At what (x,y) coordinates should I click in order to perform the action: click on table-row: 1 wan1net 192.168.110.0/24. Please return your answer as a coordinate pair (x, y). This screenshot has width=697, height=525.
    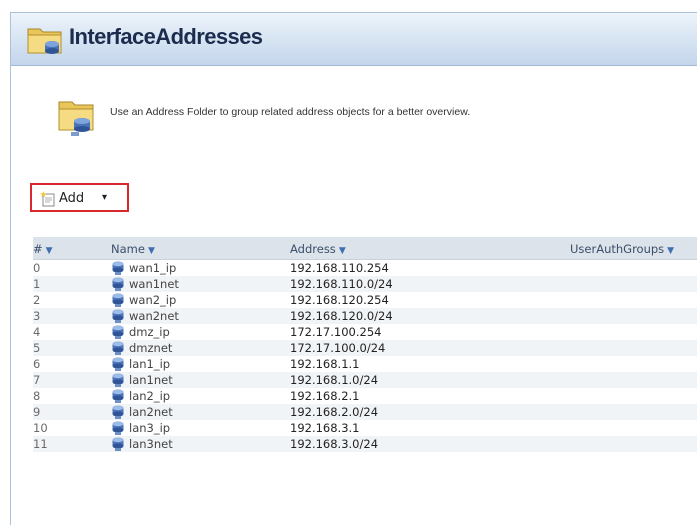
    Looking at the image, I should click on (365, 284).